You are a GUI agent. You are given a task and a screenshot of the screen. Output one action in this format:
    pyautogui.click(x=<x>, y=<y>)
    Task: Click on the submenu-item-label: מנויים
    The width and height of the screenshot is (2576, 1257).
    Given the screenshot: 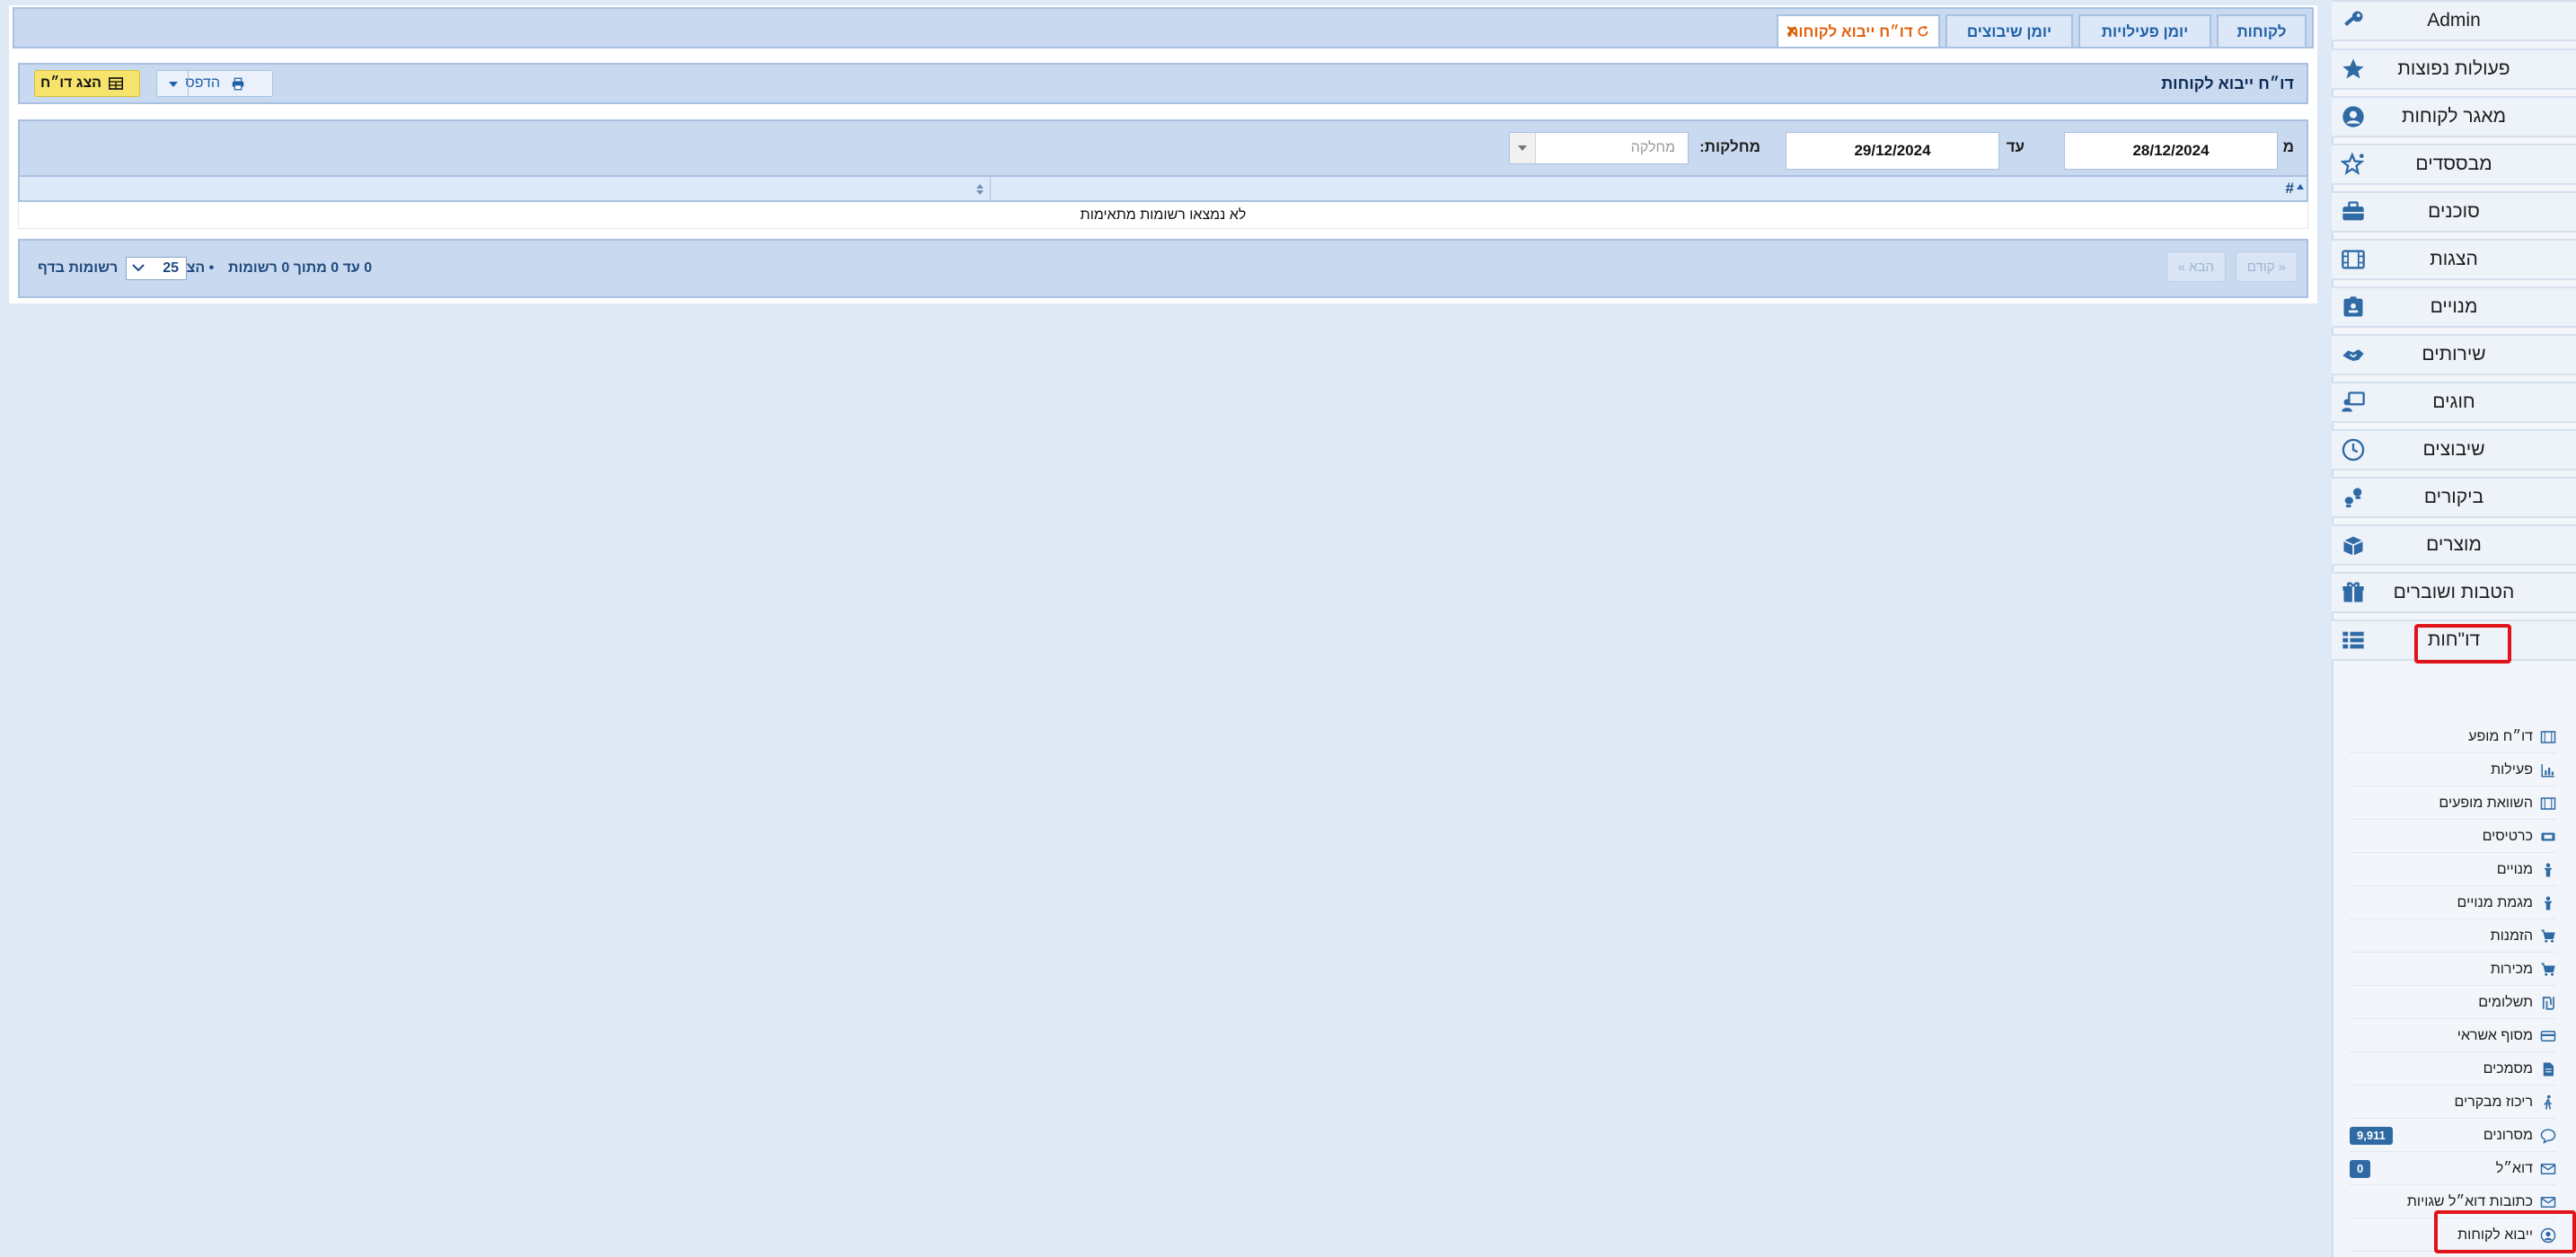 What is the action you would take?
    pyautogui.click(x=2514, y=870)
    